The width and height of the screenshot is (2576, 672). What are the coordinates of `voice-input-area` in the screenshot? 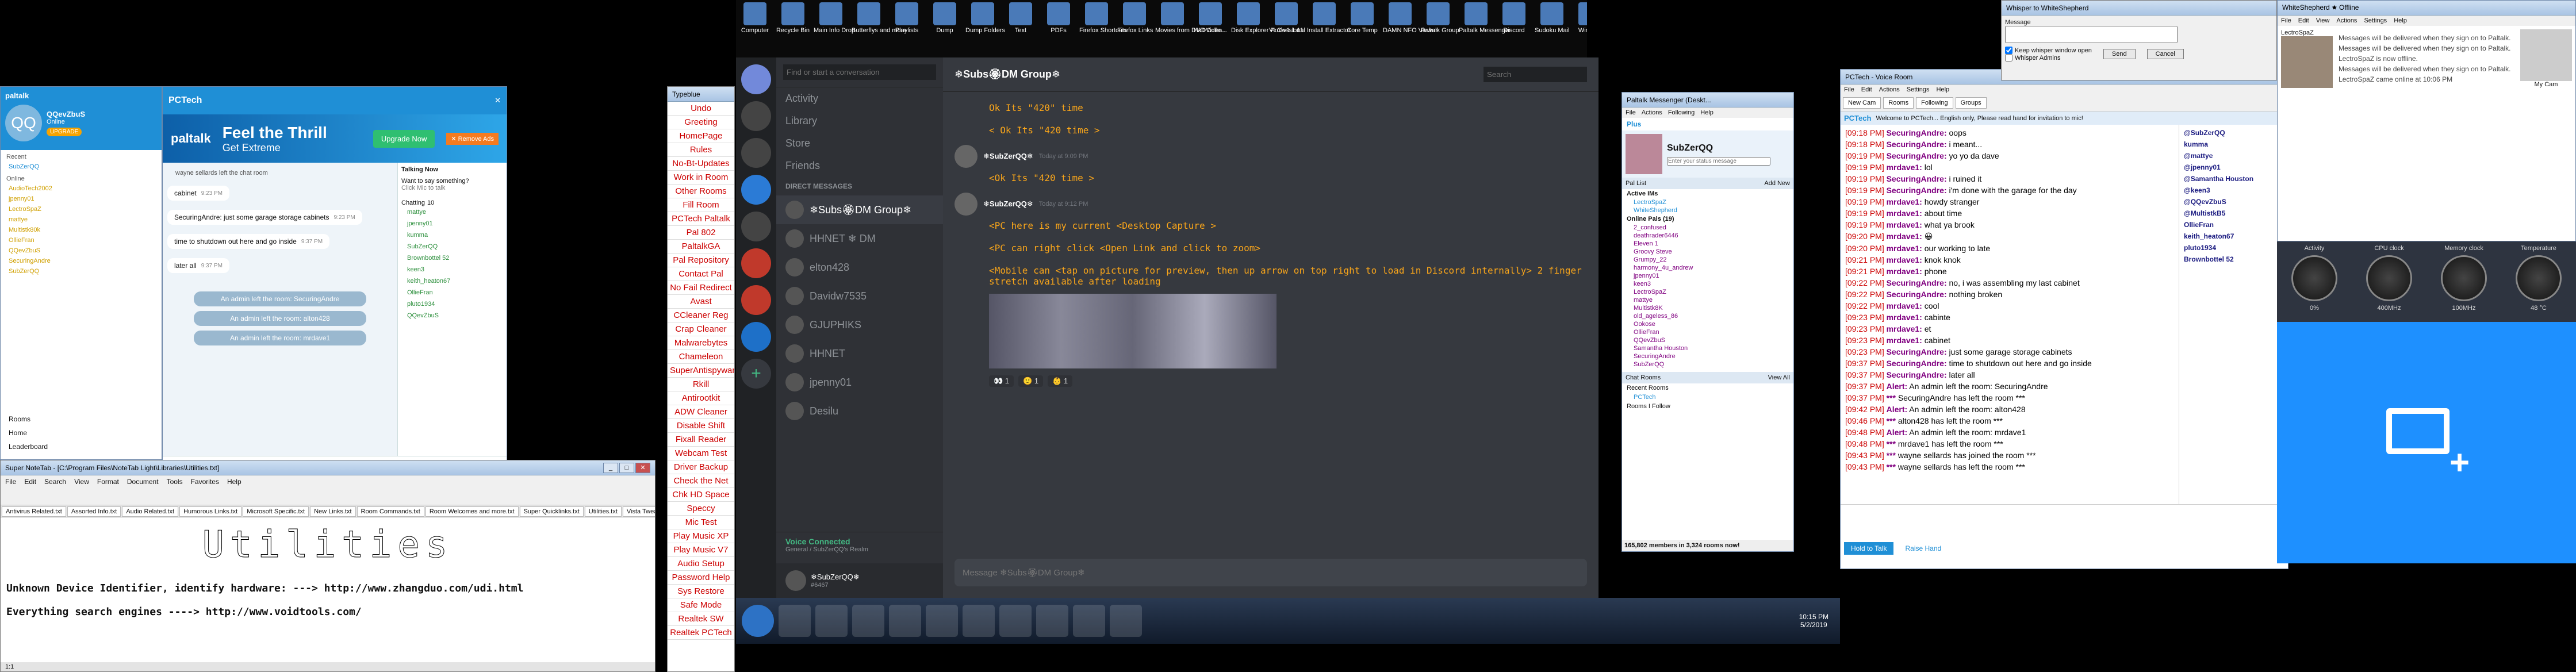 It's located at (2064, 521).